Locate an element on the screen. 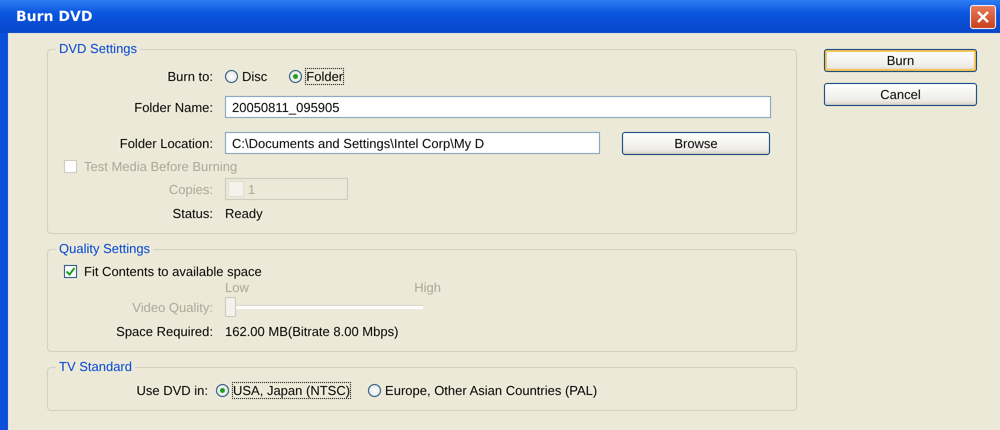  dialog-button: Burn is located at coordinates (900, 60).